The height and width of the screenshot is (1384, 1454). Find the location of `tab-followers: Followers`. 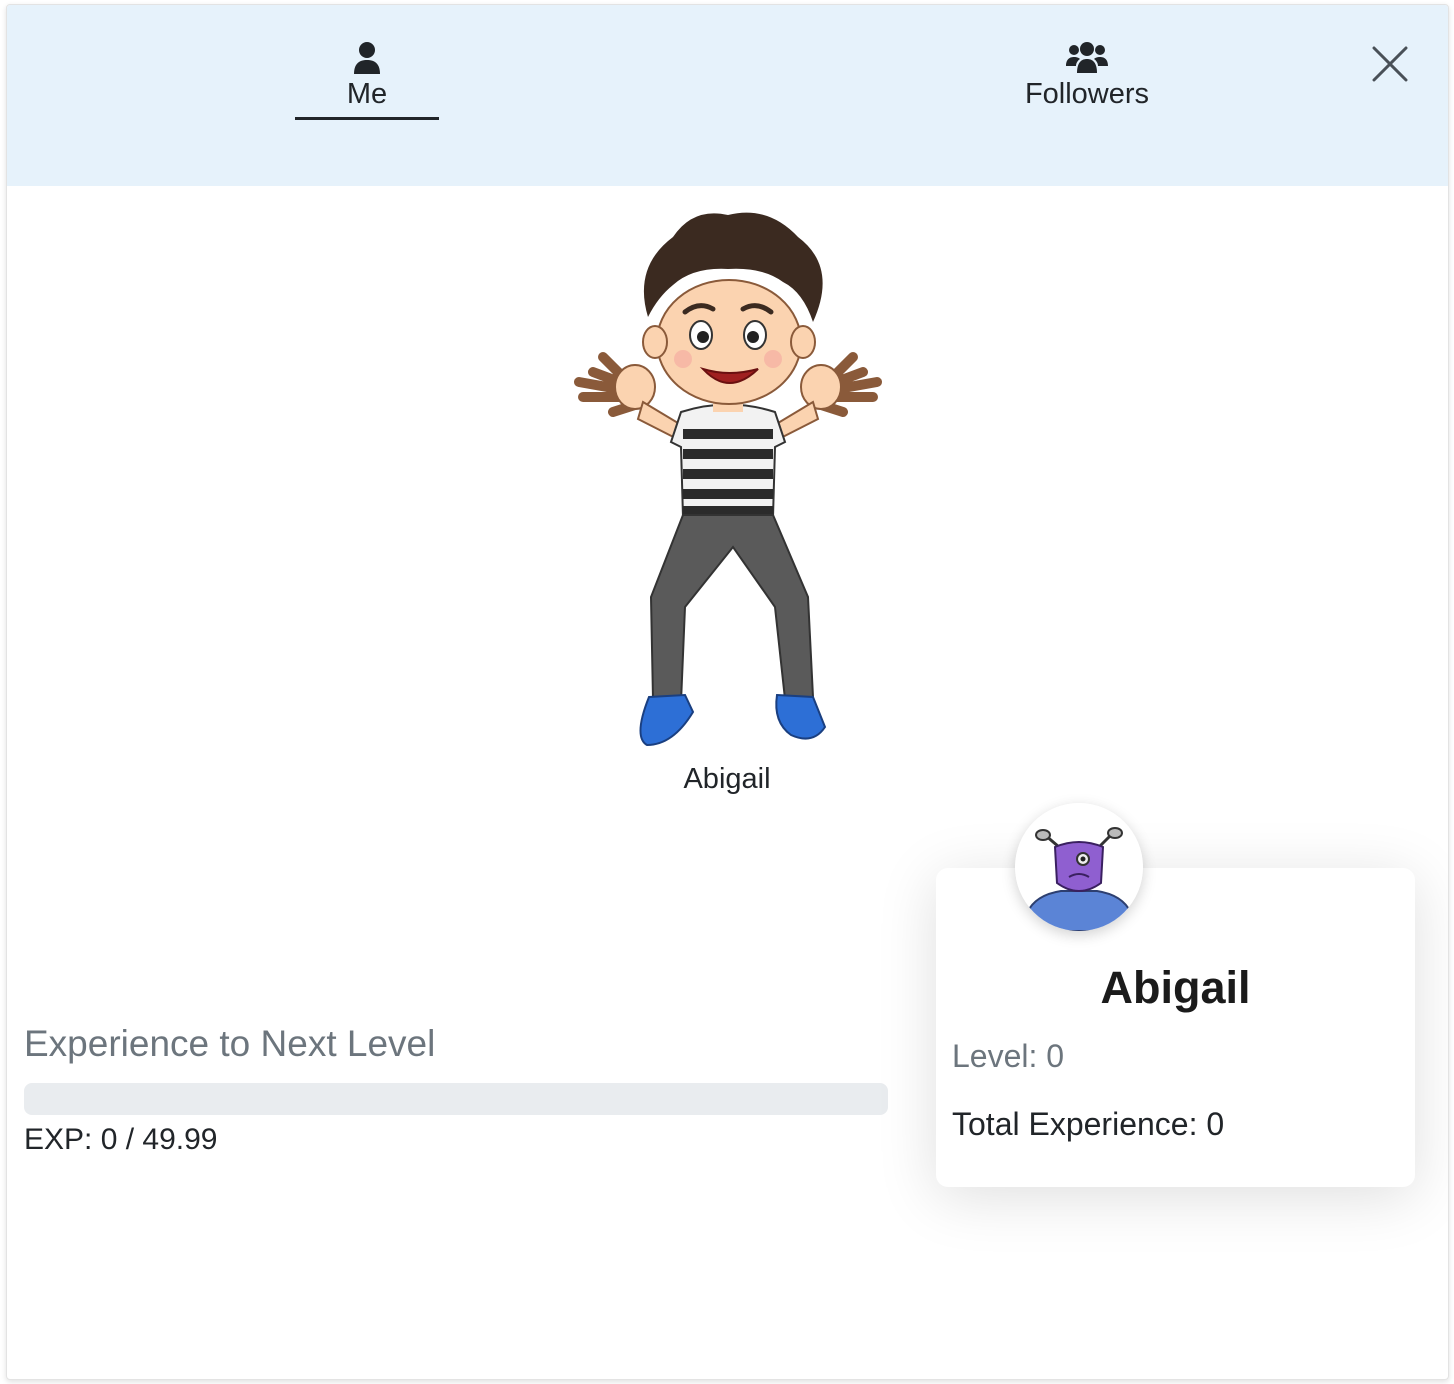

tab-followers: Followers is located at coordinates (1087, 72).